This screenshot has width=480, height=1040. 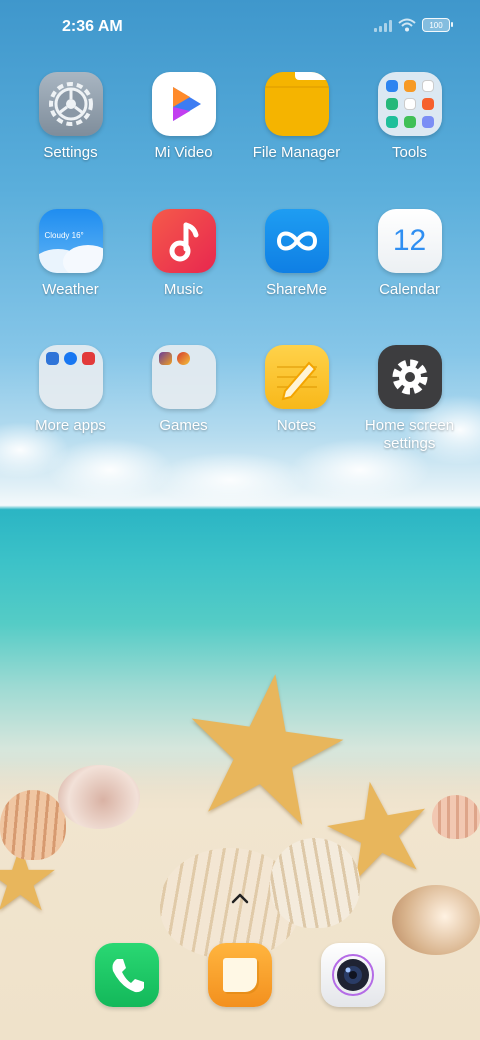 I want to click on app-music: Music, so click(x=183, y=254).